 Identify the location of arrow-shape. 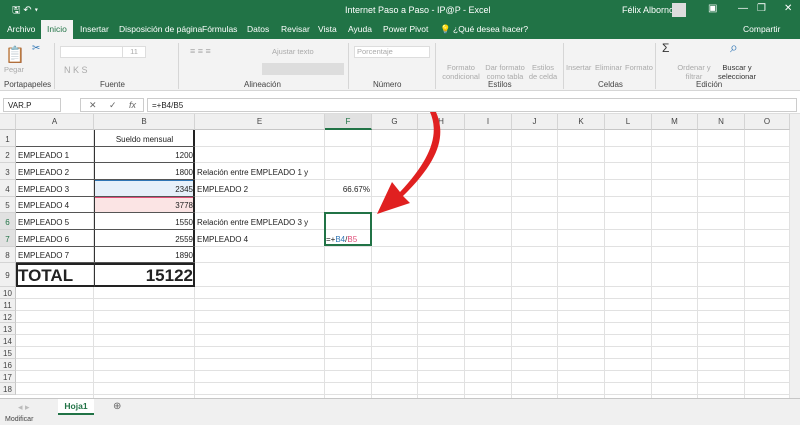
(409, 163).